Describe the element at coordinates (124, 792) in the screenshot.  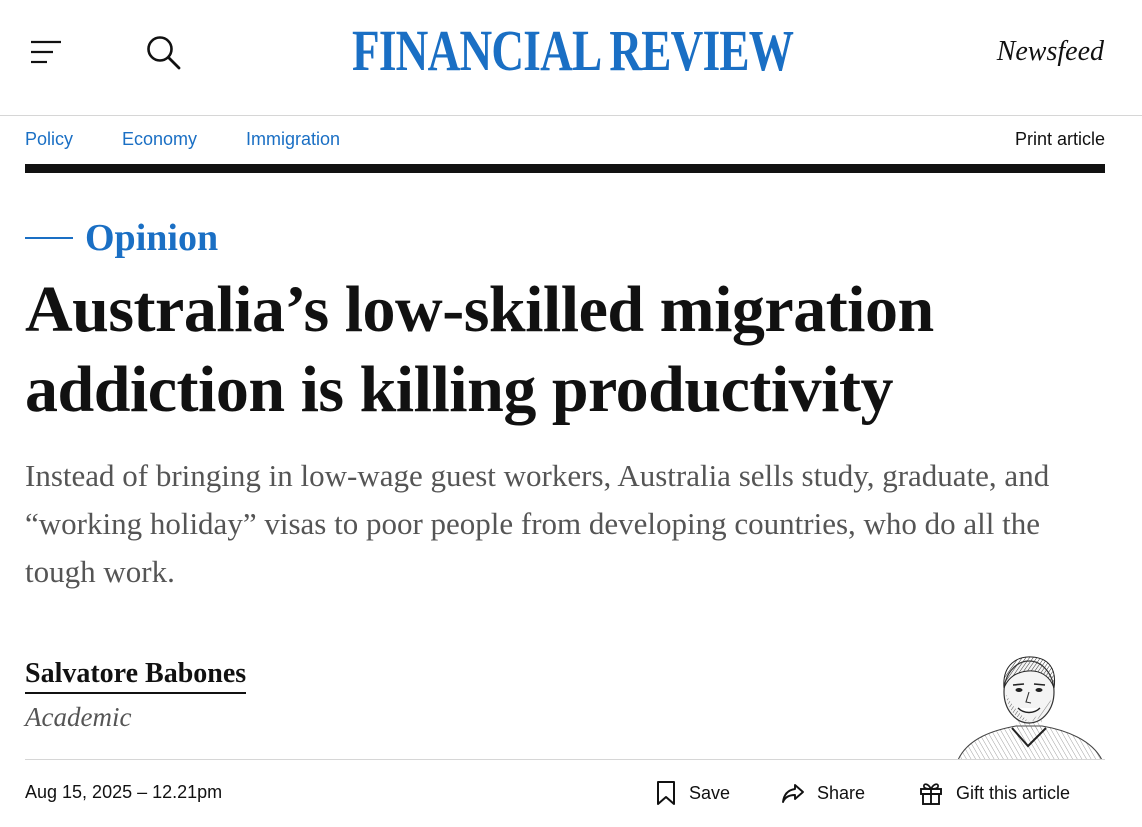
I see `publish-date: Aug 15, 2025 – 12.21pm` at that location.